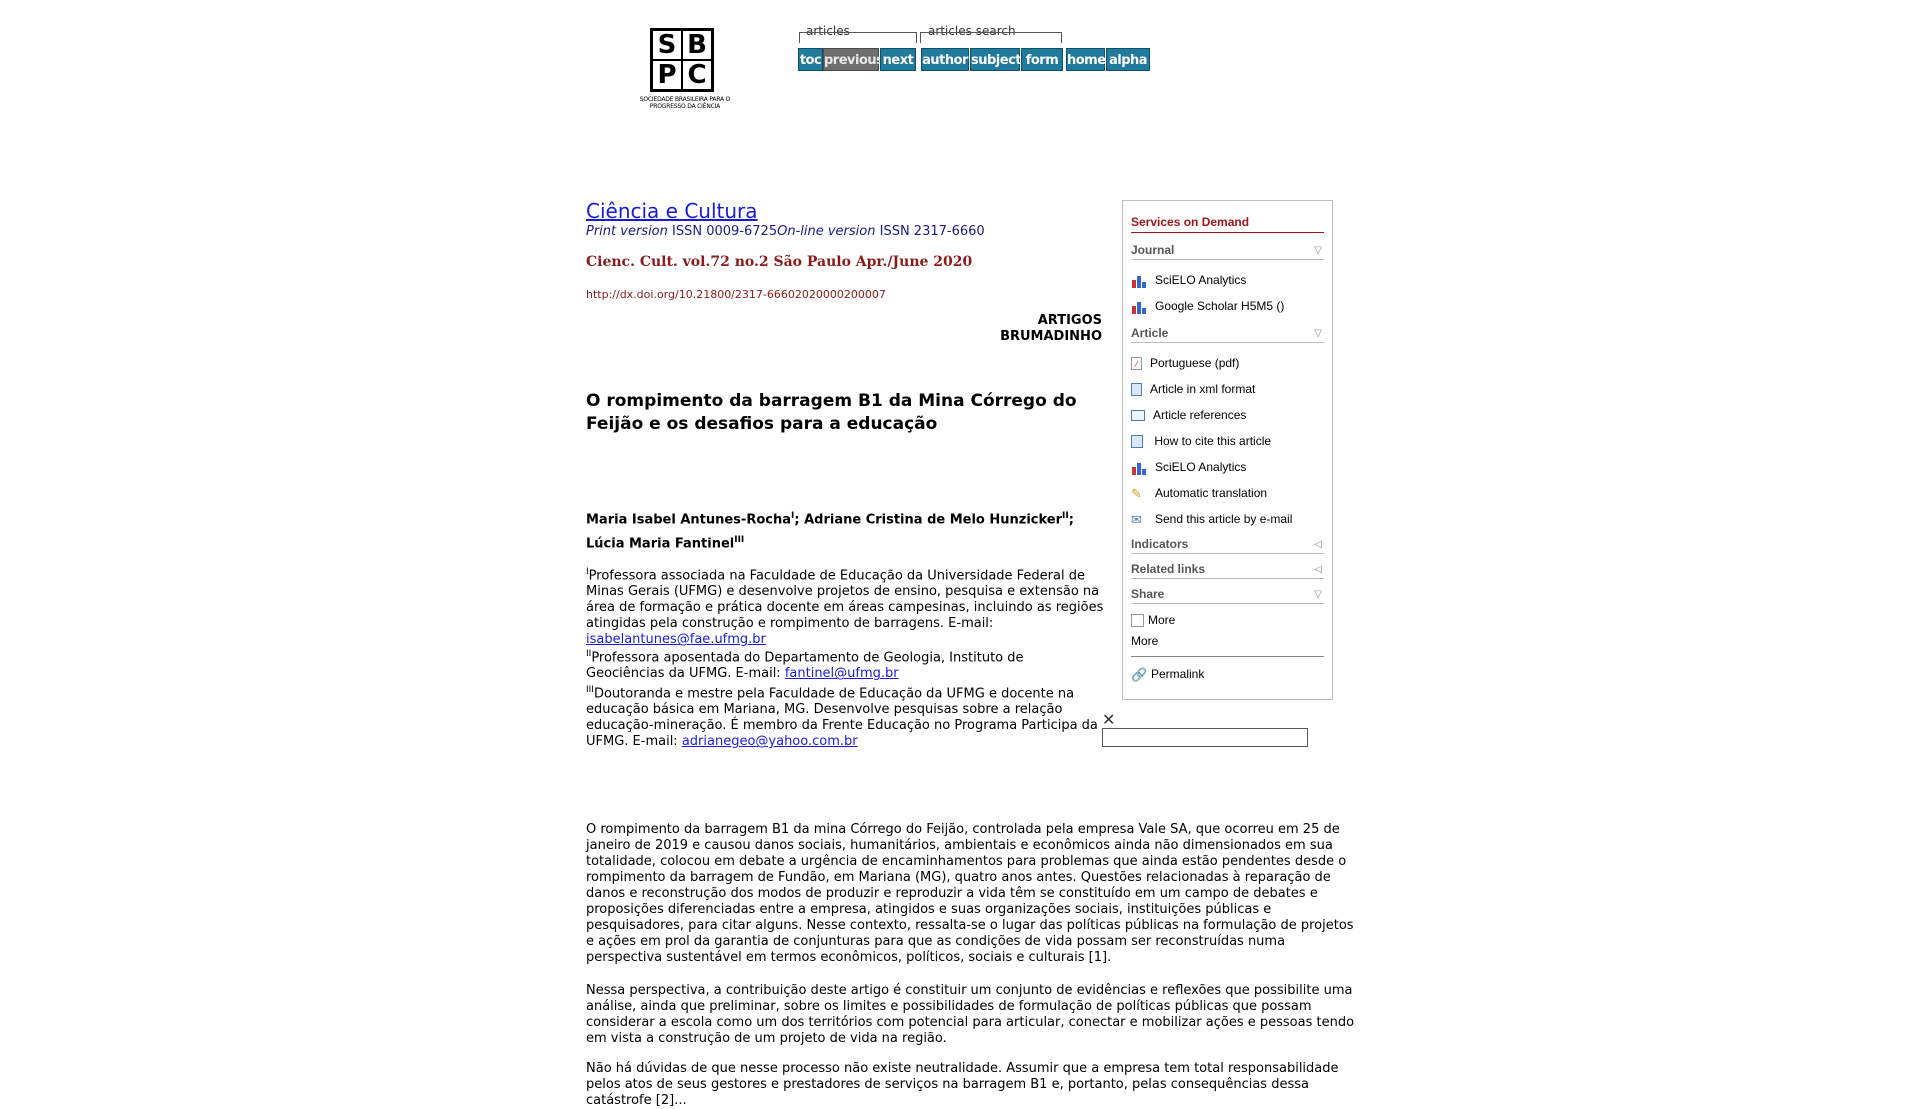 The height and width of the screenshot is (1109, 1920). I want to click on pdf-link: ⁄ Portuguese (pdf), so click(1227, 363).